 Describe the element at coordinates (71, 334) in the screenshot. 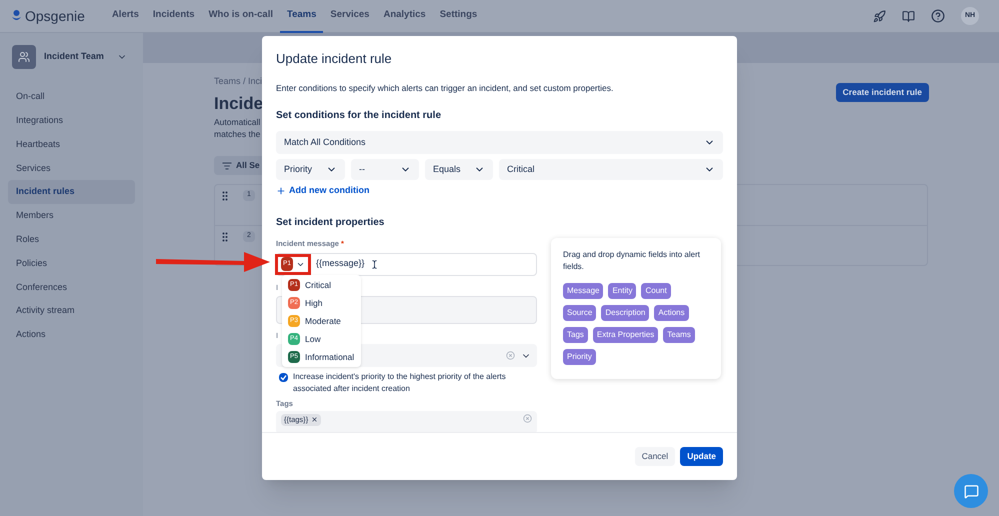

I see `sidebar-item: Actions` at that location.